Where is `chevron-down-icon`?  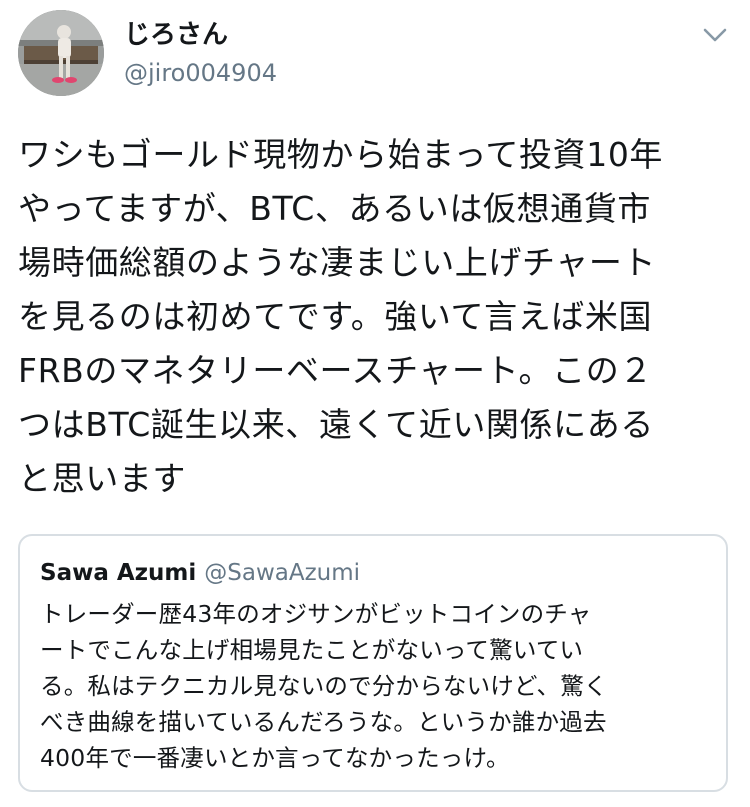
chevron-down-icon is located at coordinates (715, 35).